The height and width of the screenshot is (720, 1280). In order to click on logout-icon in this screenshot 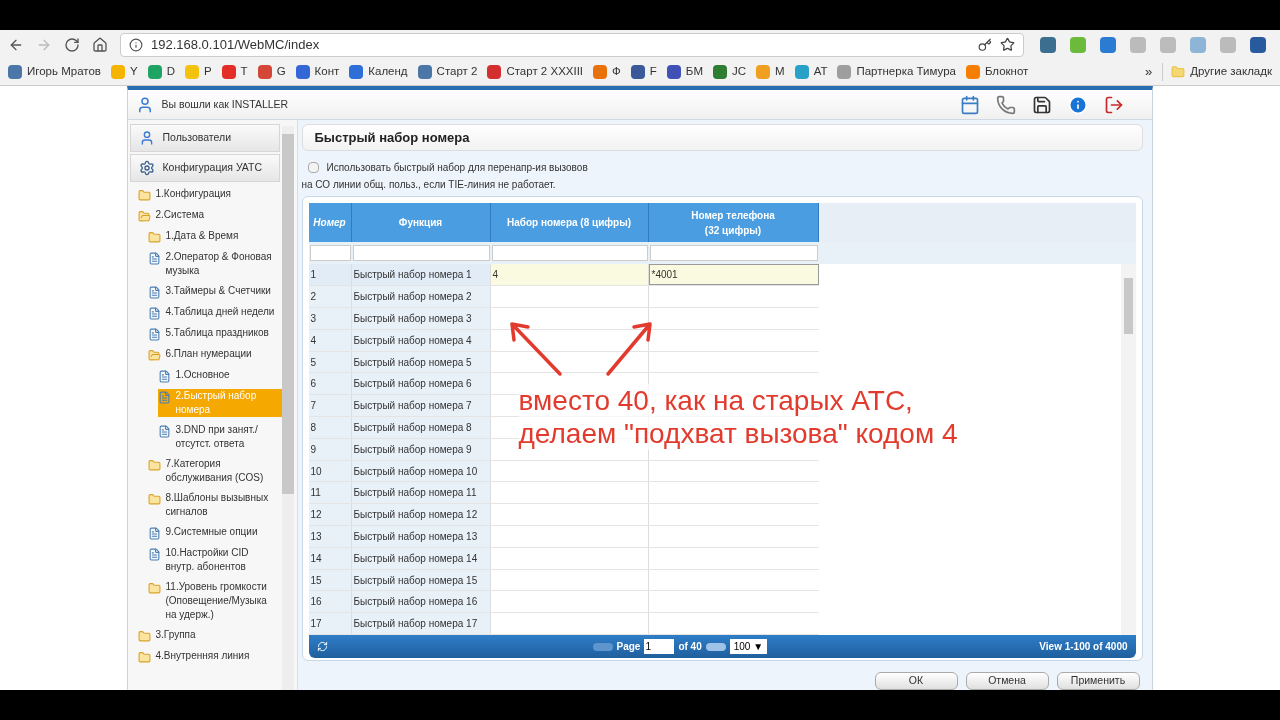, I will do `click(1113, 104)`.